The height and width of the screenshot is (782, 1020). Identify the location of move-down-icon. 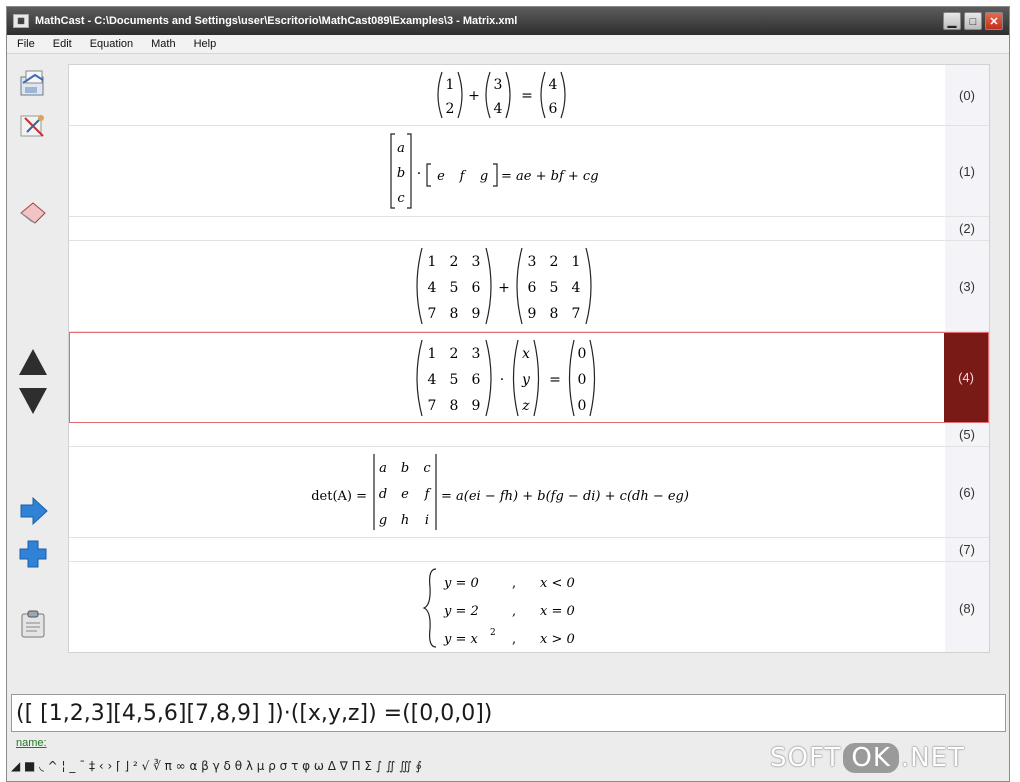
(33, 401).